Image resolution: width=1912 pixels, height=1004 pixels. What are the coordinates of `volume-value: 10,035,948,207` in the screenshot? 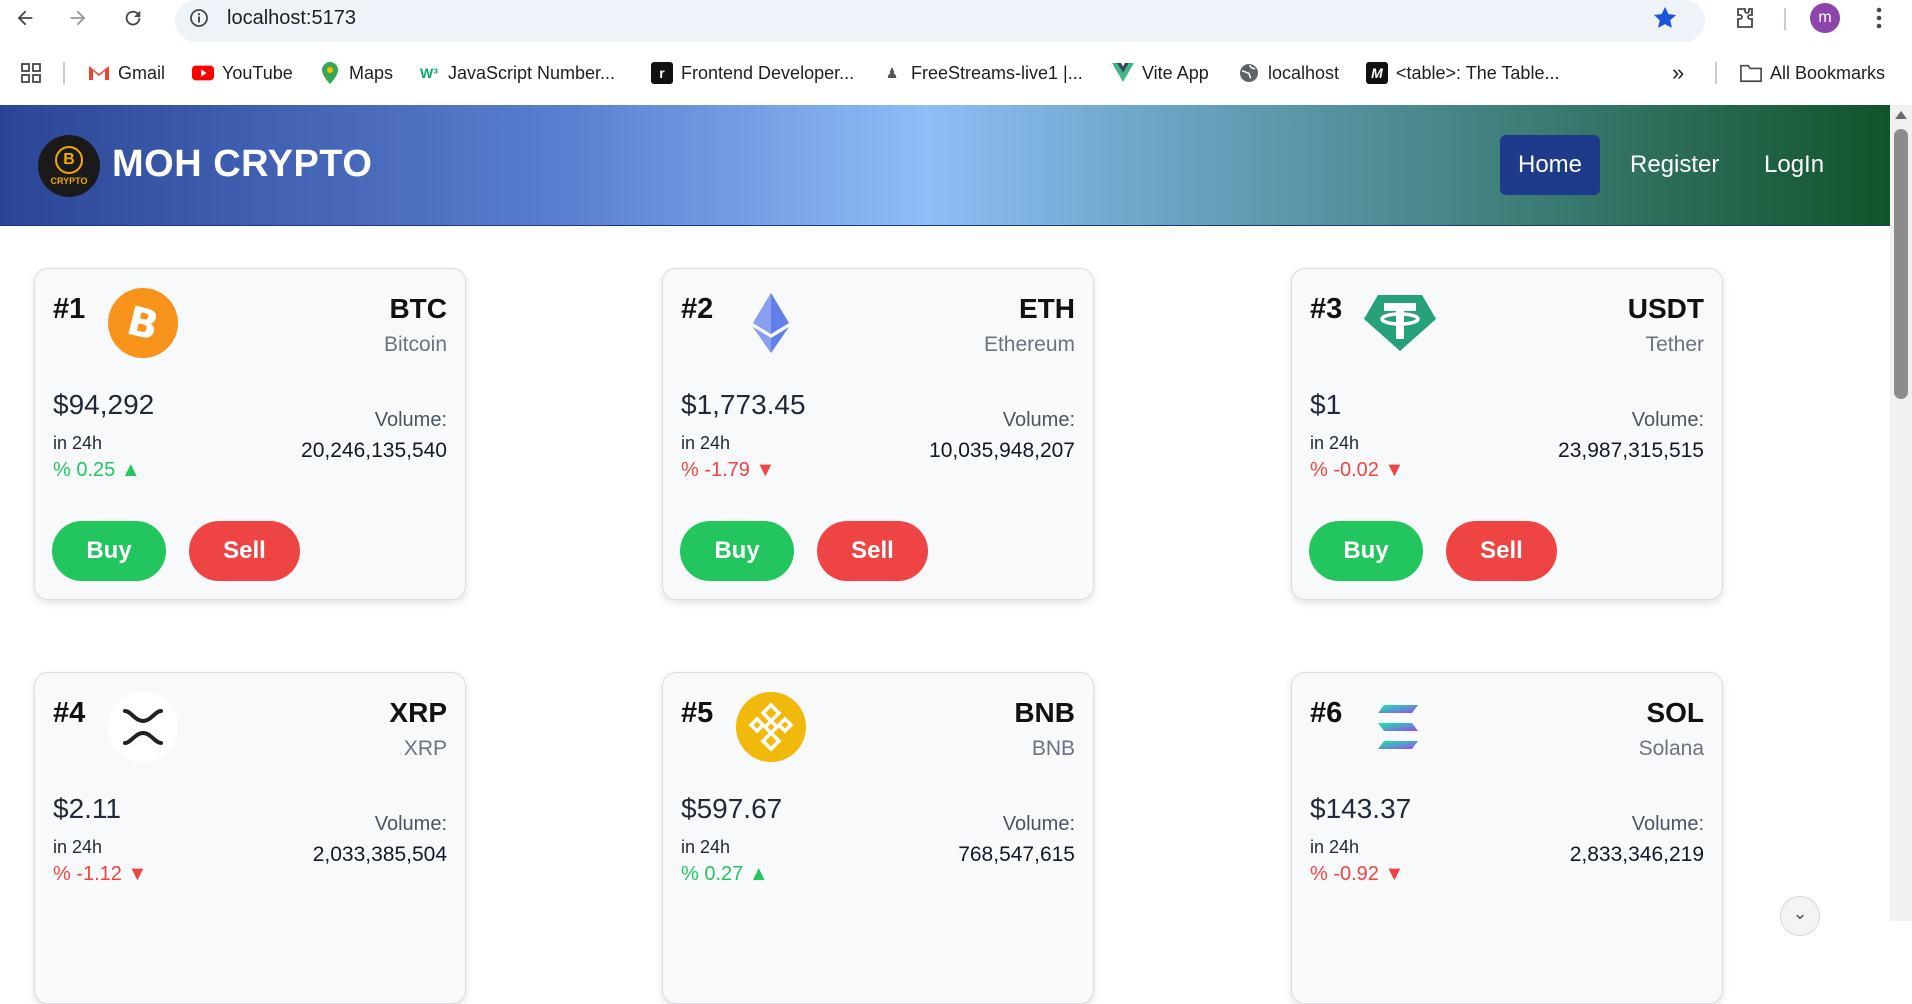 It's located at (1002, 450).